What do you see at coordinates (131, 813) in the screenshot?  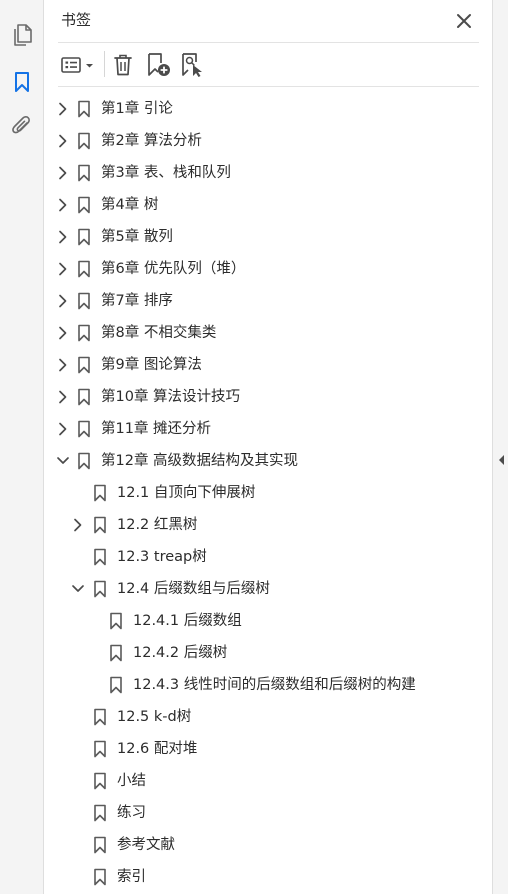 I see `bookmark-label: 练习` at bounding box center [131, 813].